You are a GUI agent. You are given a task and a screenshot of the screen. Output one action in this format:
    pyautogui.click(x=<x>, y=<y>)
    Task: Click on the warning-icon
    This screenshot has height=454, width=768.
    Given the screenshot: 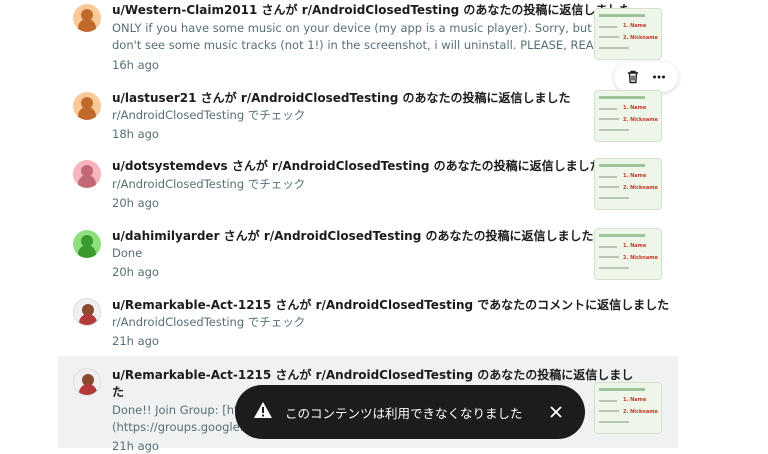 What is the action you would take?
    pyautogui.click(x=263, y=412)
    